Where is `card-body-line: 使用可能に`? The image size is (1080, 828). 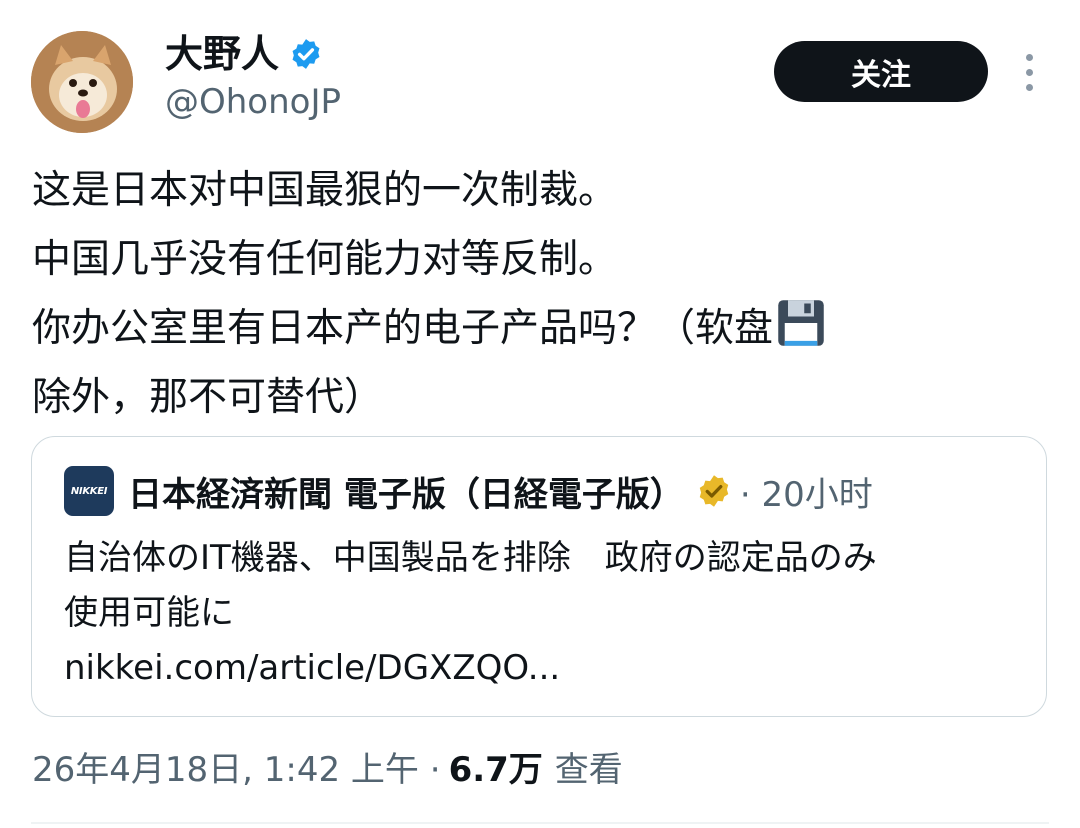
card-body-line: 使用可能に is located at coordinates (149, 613).